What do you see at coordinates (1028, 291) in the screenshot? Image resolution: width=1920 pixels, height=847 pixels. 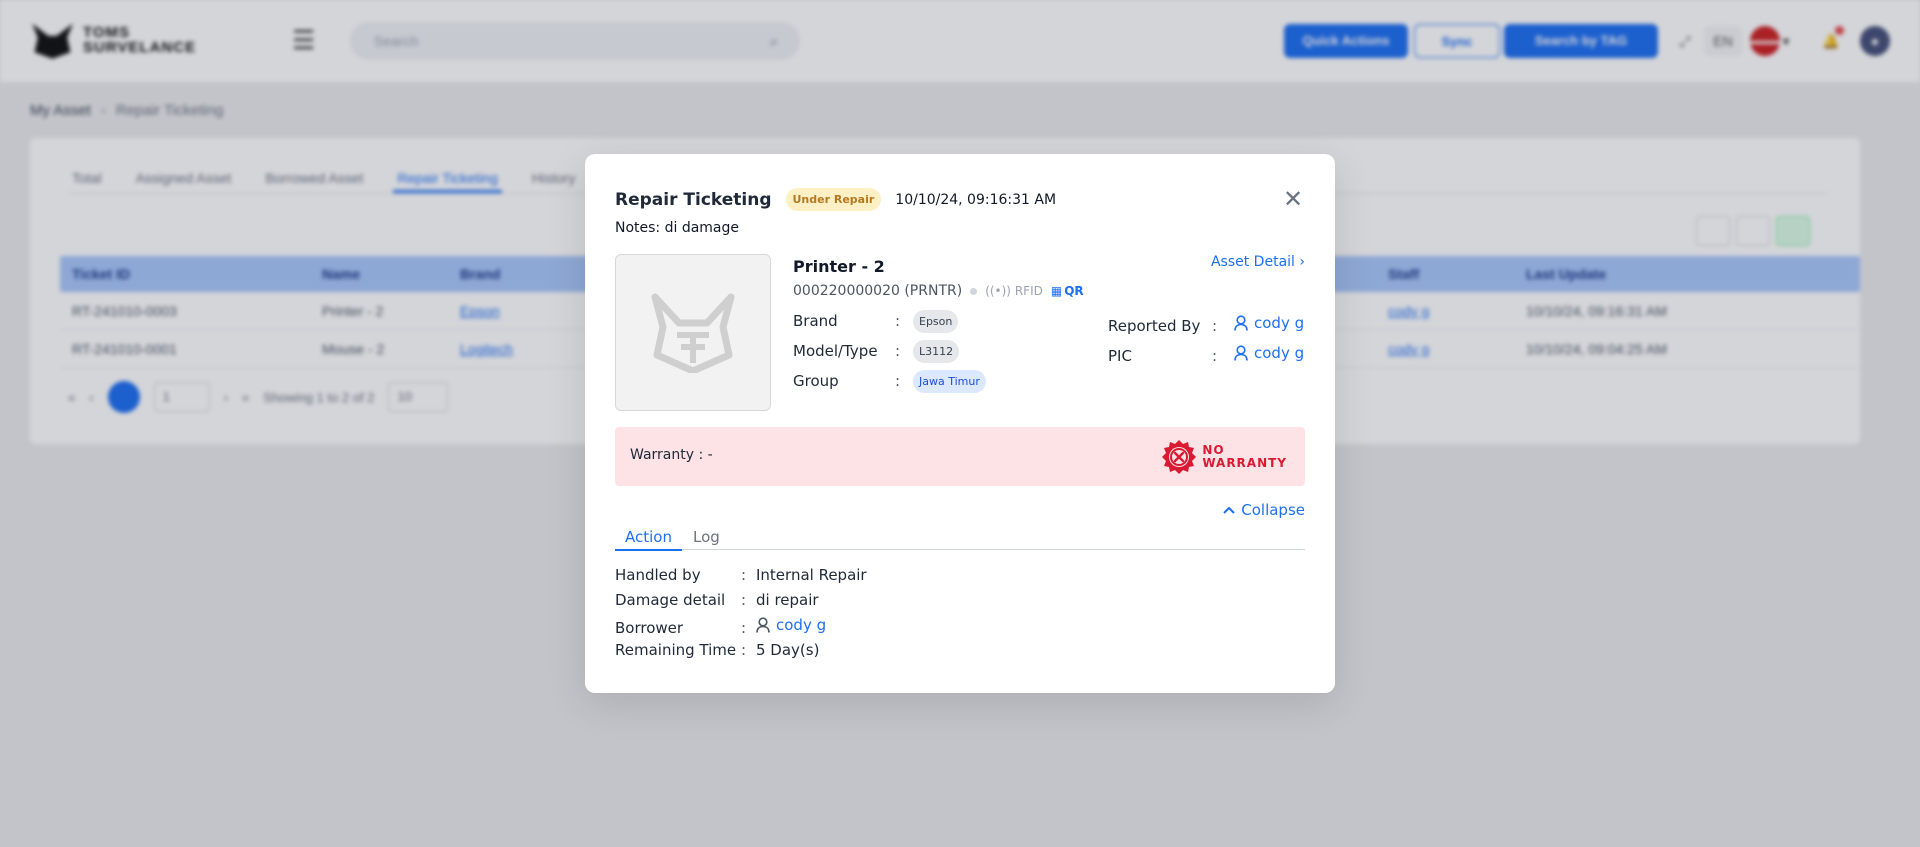 I see `rfid-label: RFID` at bounding box center [1028, 291].